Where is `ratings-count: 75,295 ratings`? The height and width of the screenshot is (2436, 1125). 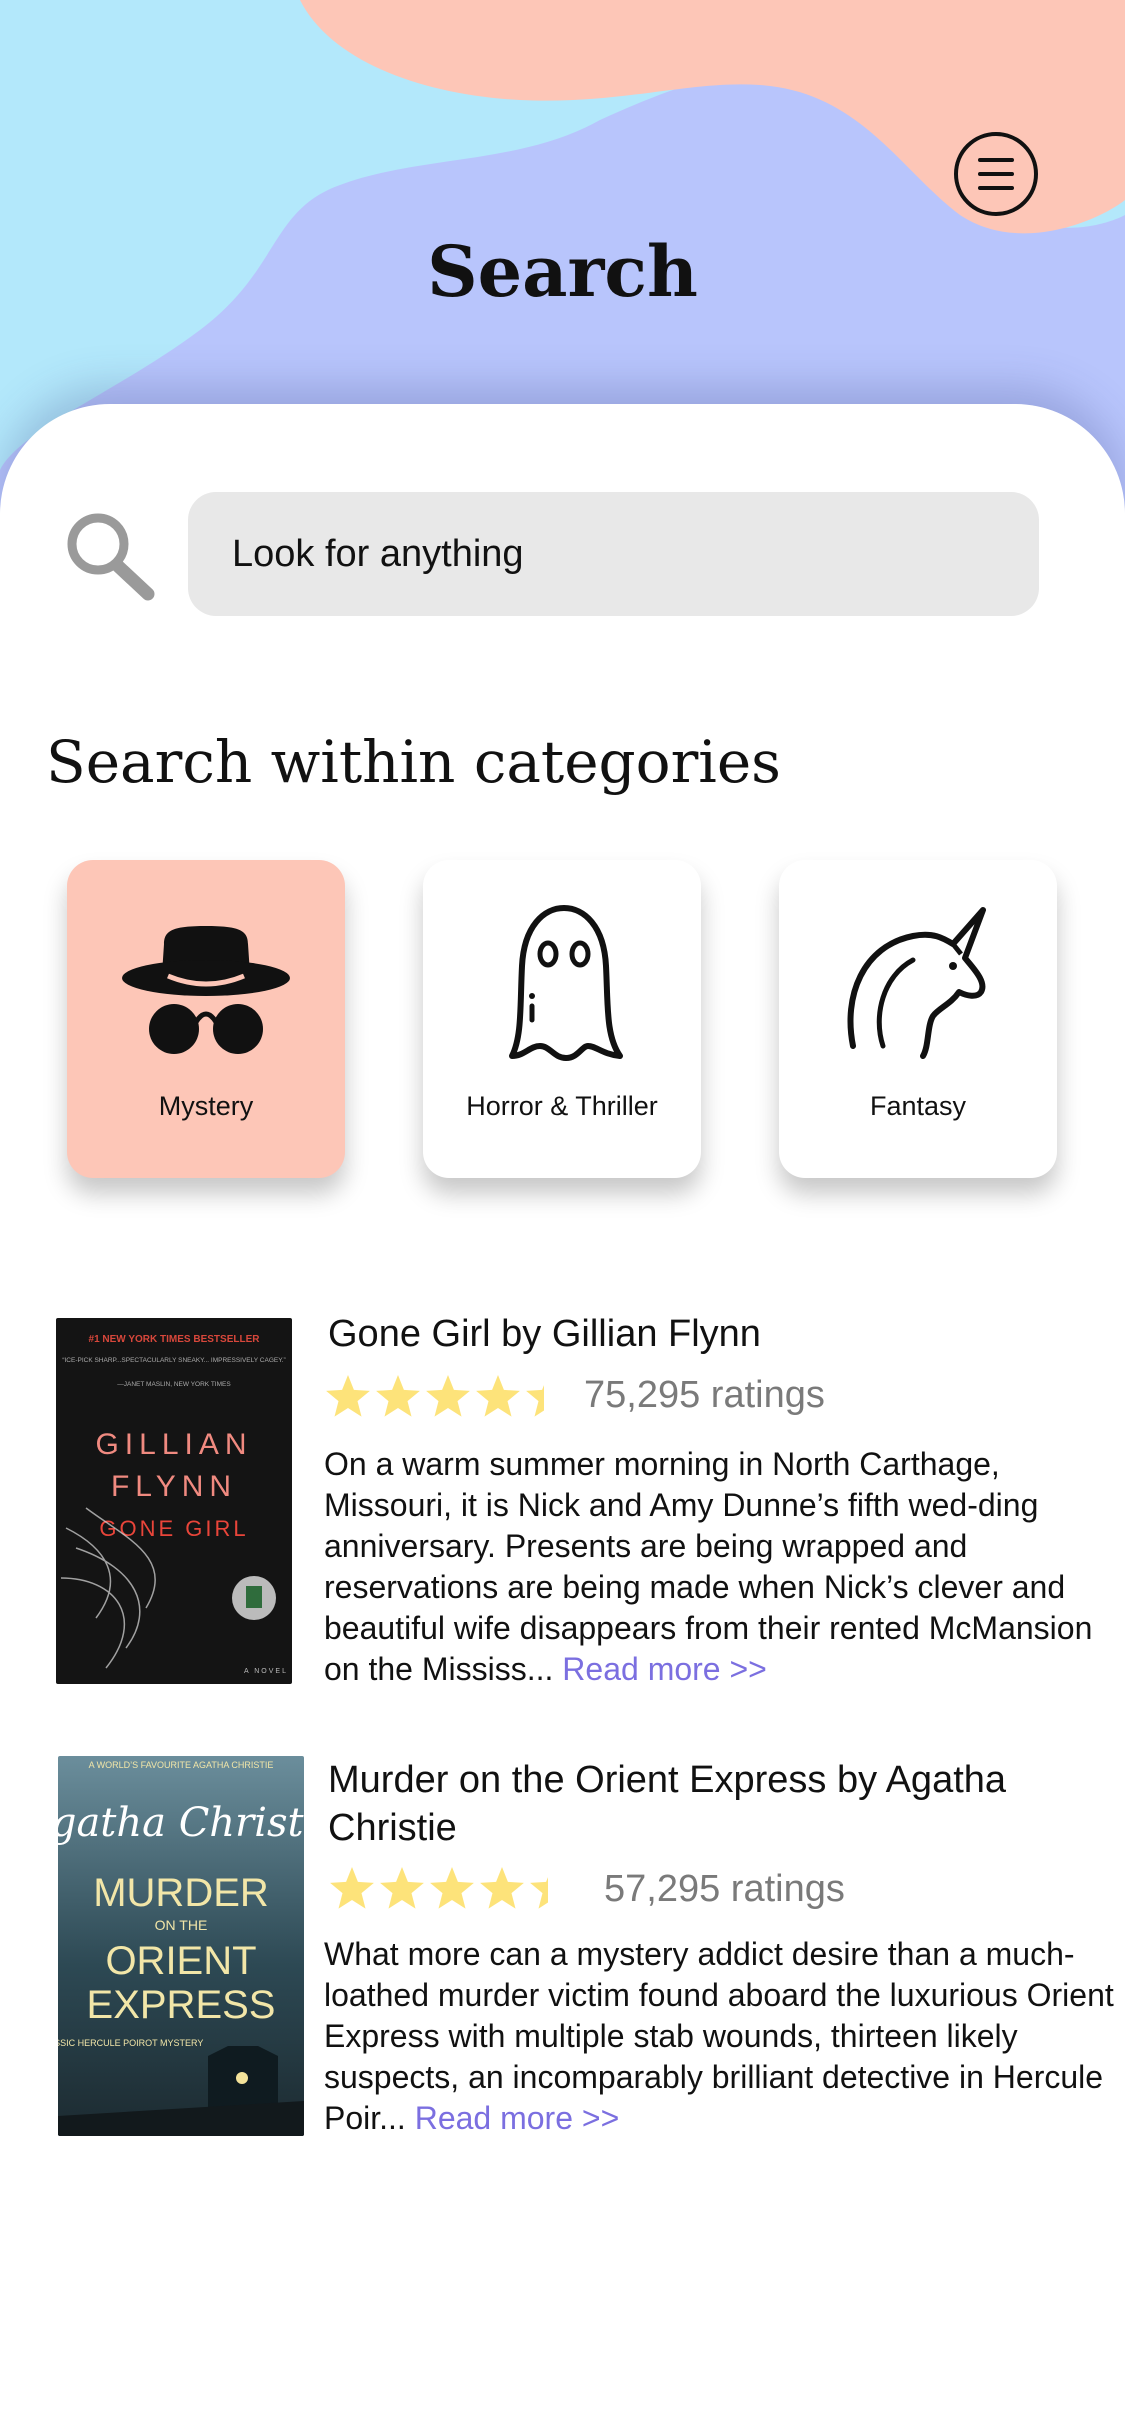
ratings-count: 75,295 ratings is located at coordinates (704, 1395).